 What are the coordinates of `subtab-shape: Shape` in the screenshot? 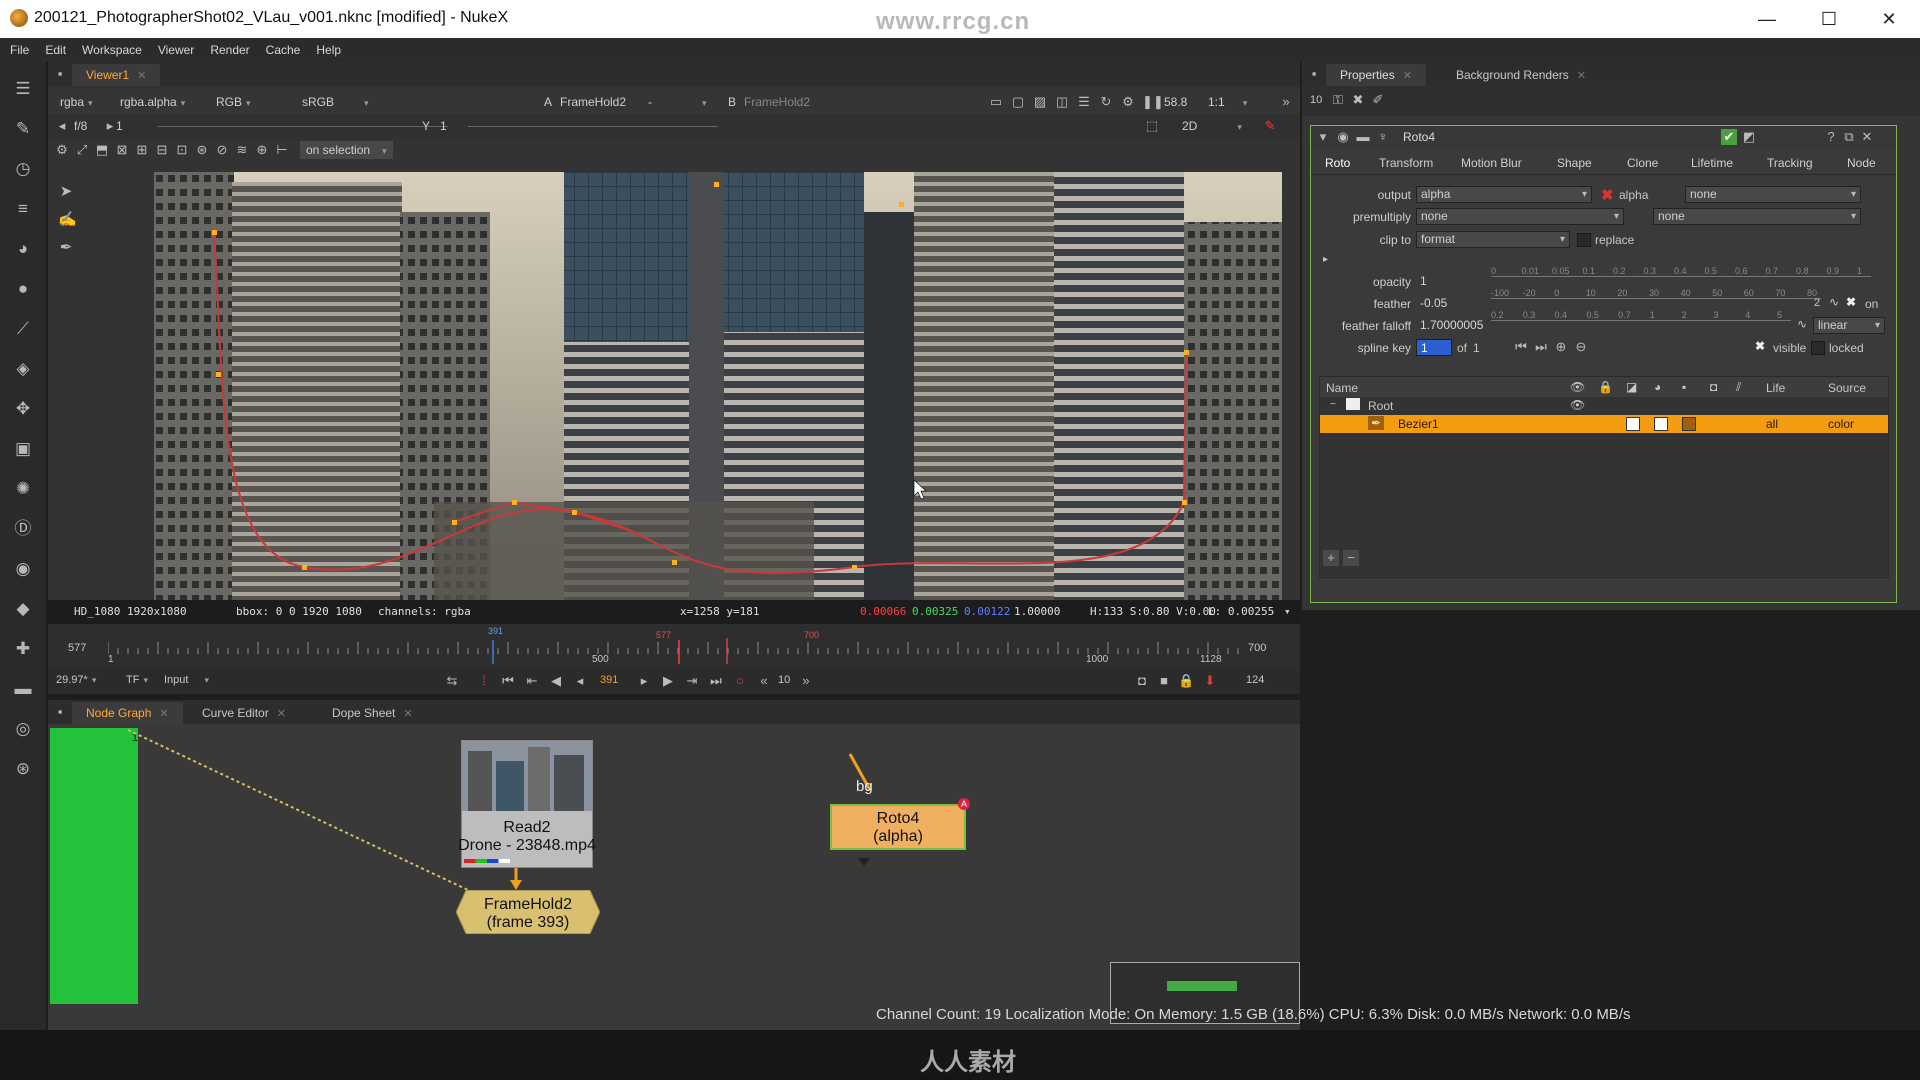 It's located at (1574, 163).